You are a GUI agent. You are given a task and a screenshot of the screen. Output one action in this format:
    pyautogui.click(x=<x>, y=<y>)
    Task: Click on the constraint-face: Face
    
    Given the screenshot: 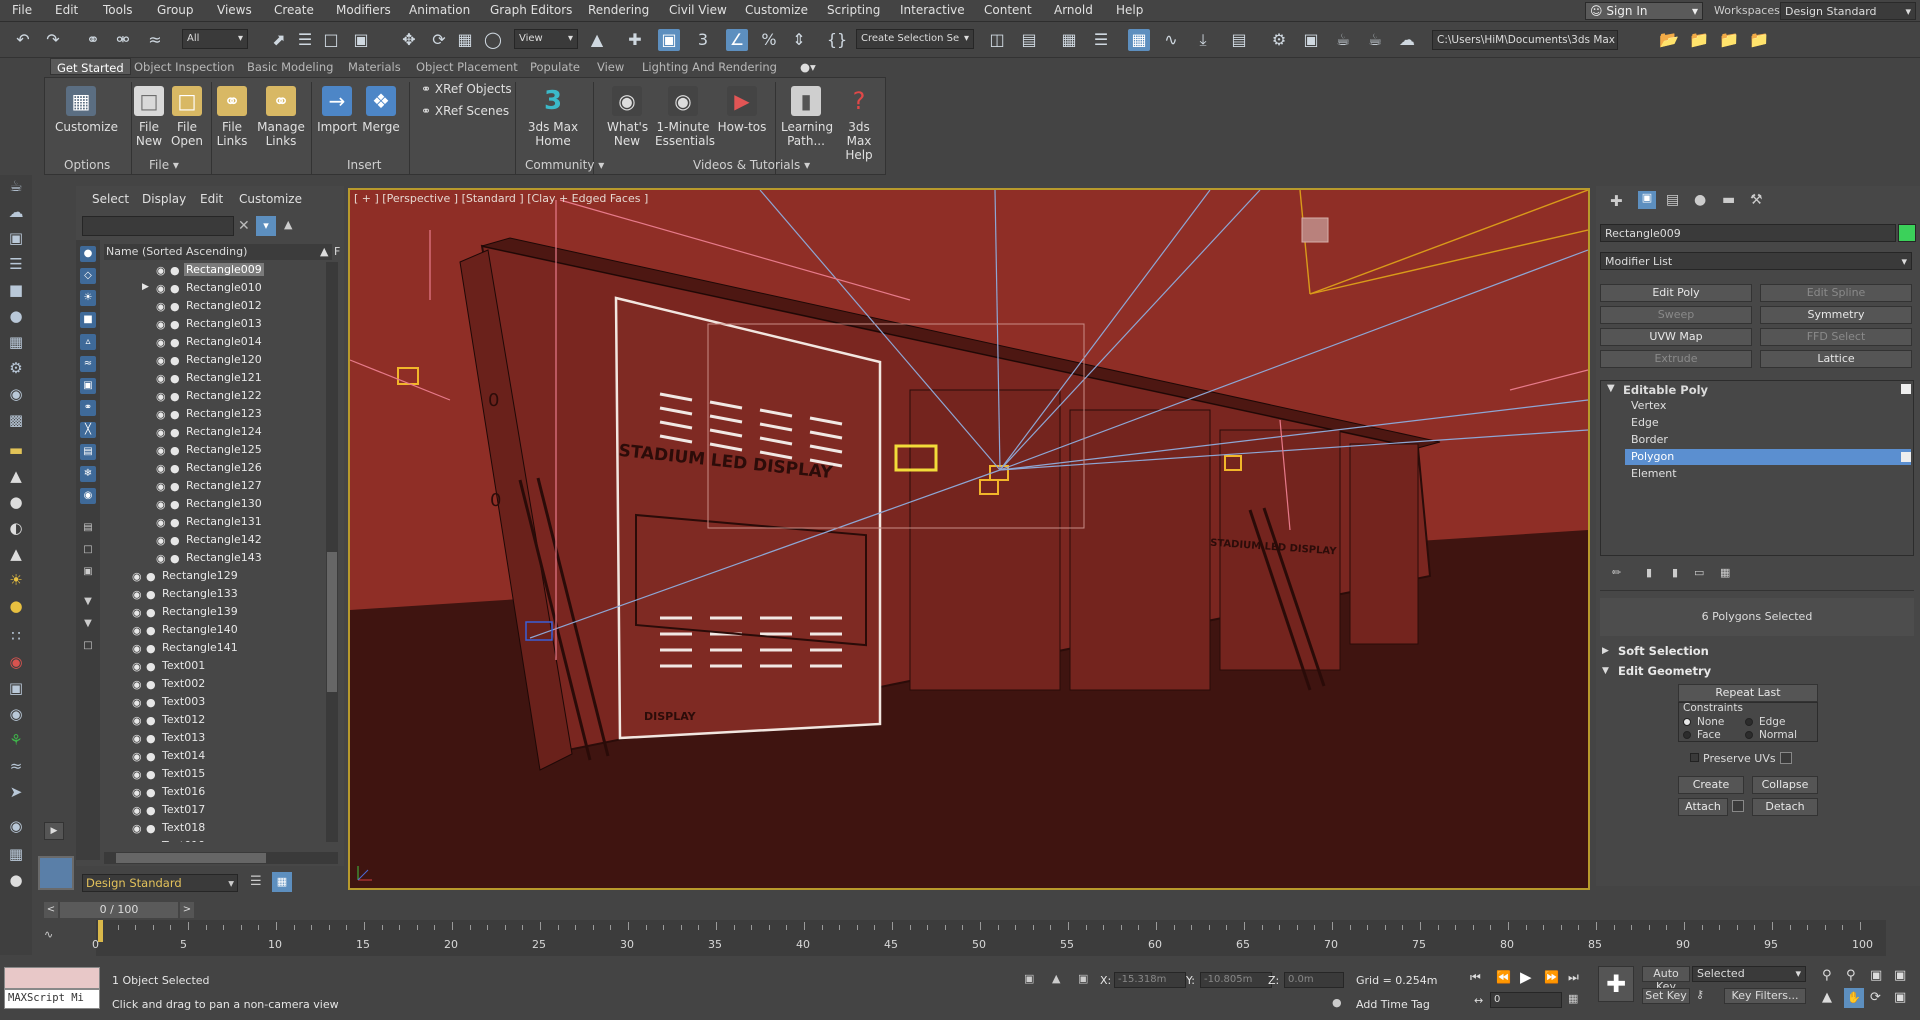 What is the action you would take?
    pyautogui.click(x=1702, y=735)
    